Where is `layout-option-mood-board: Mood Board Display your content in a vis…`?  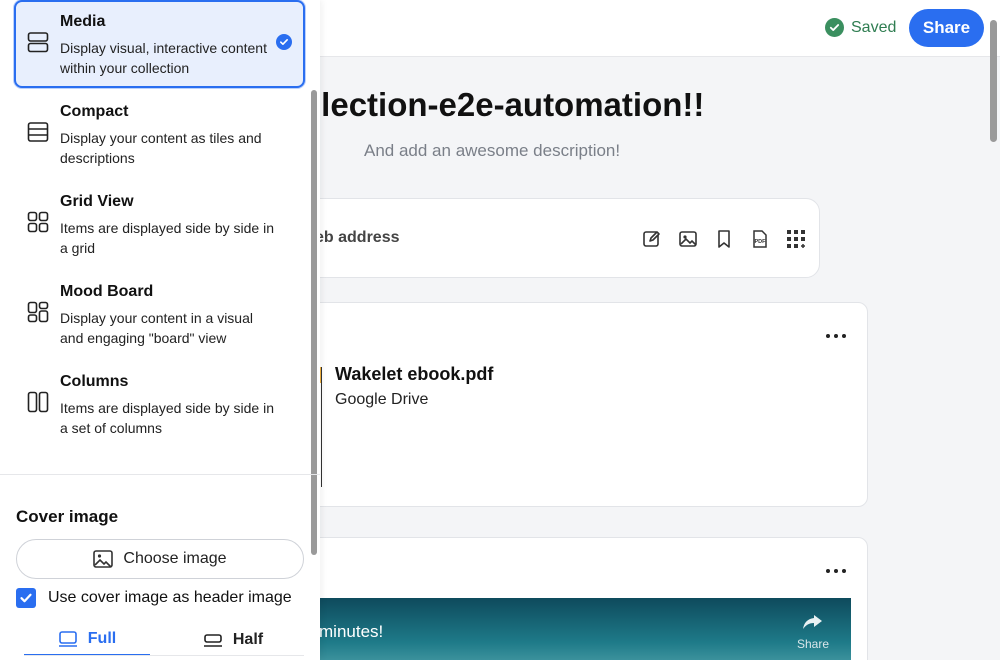
layout-option-mood-board: Mood Board Display your content in a vis… is located at coordinates (159, 314).